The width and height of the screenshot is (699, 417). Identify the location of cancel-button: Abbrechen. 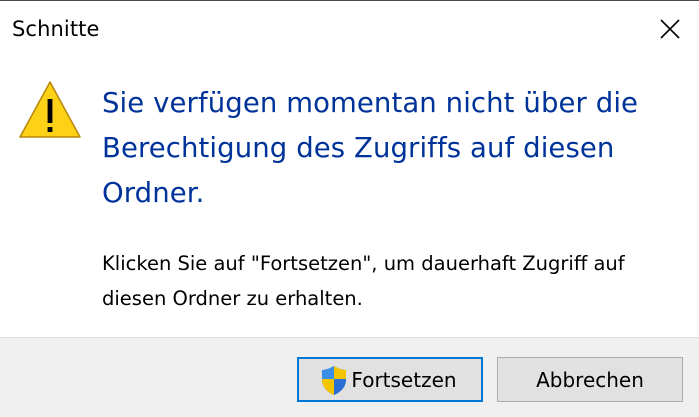
(590, 379).